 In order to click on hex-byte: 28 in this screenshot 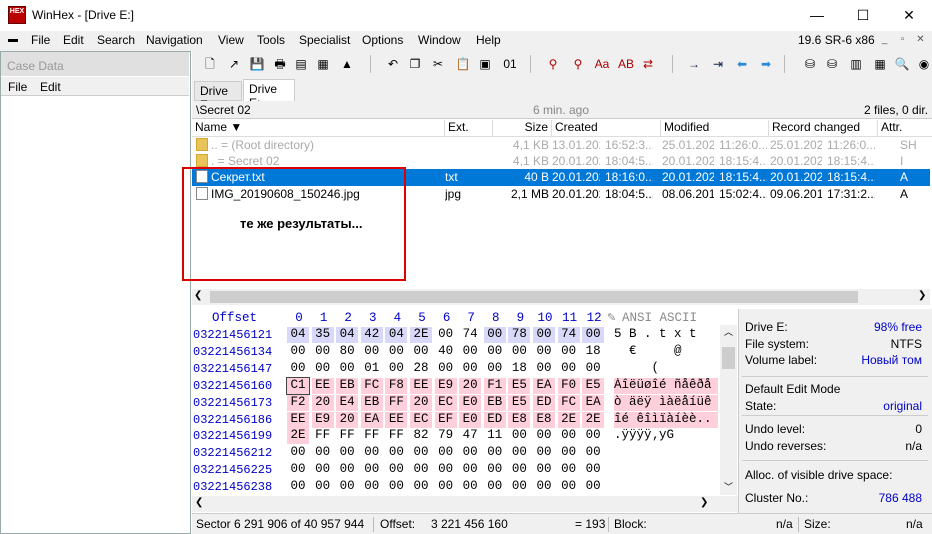, I will do `click(421, 369)`.